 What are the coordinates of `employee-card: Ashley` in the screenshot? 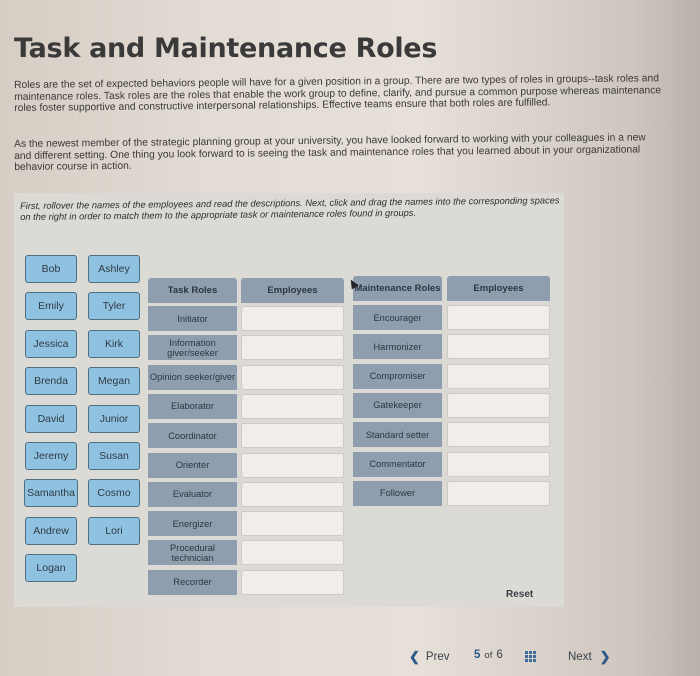 It's located at (114, 269).